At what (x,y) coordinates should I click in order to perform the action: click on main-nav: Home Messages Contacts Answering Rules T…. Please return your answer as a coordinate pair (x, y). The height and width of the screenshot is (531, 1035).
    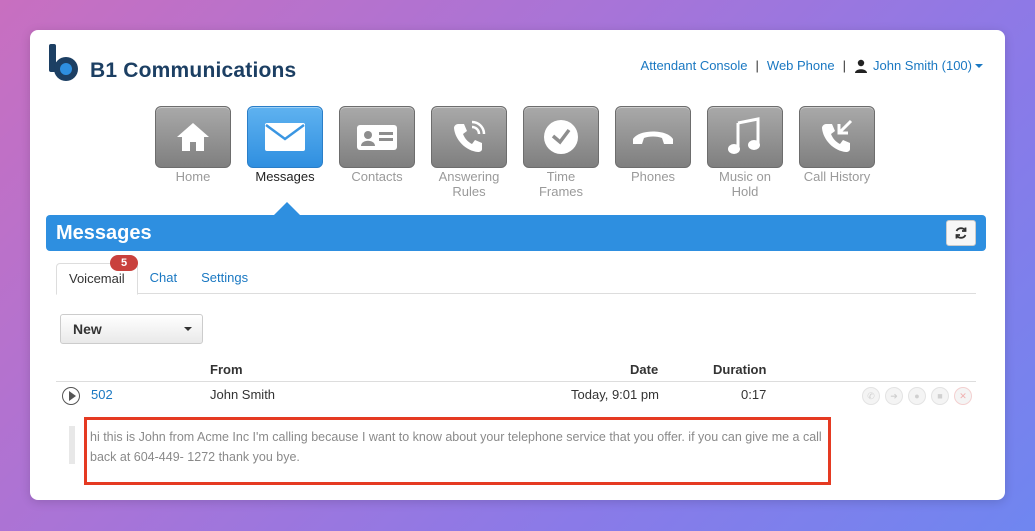
    Looking at the image, I should click on (523, 152).